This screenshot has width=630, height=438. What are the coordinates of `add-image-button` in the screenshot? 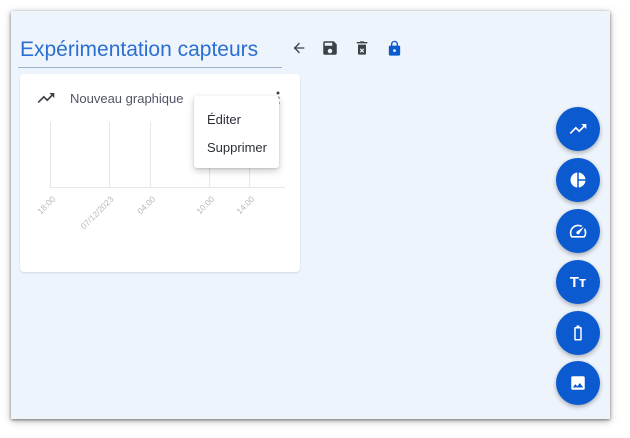 It's located at (578, 383).